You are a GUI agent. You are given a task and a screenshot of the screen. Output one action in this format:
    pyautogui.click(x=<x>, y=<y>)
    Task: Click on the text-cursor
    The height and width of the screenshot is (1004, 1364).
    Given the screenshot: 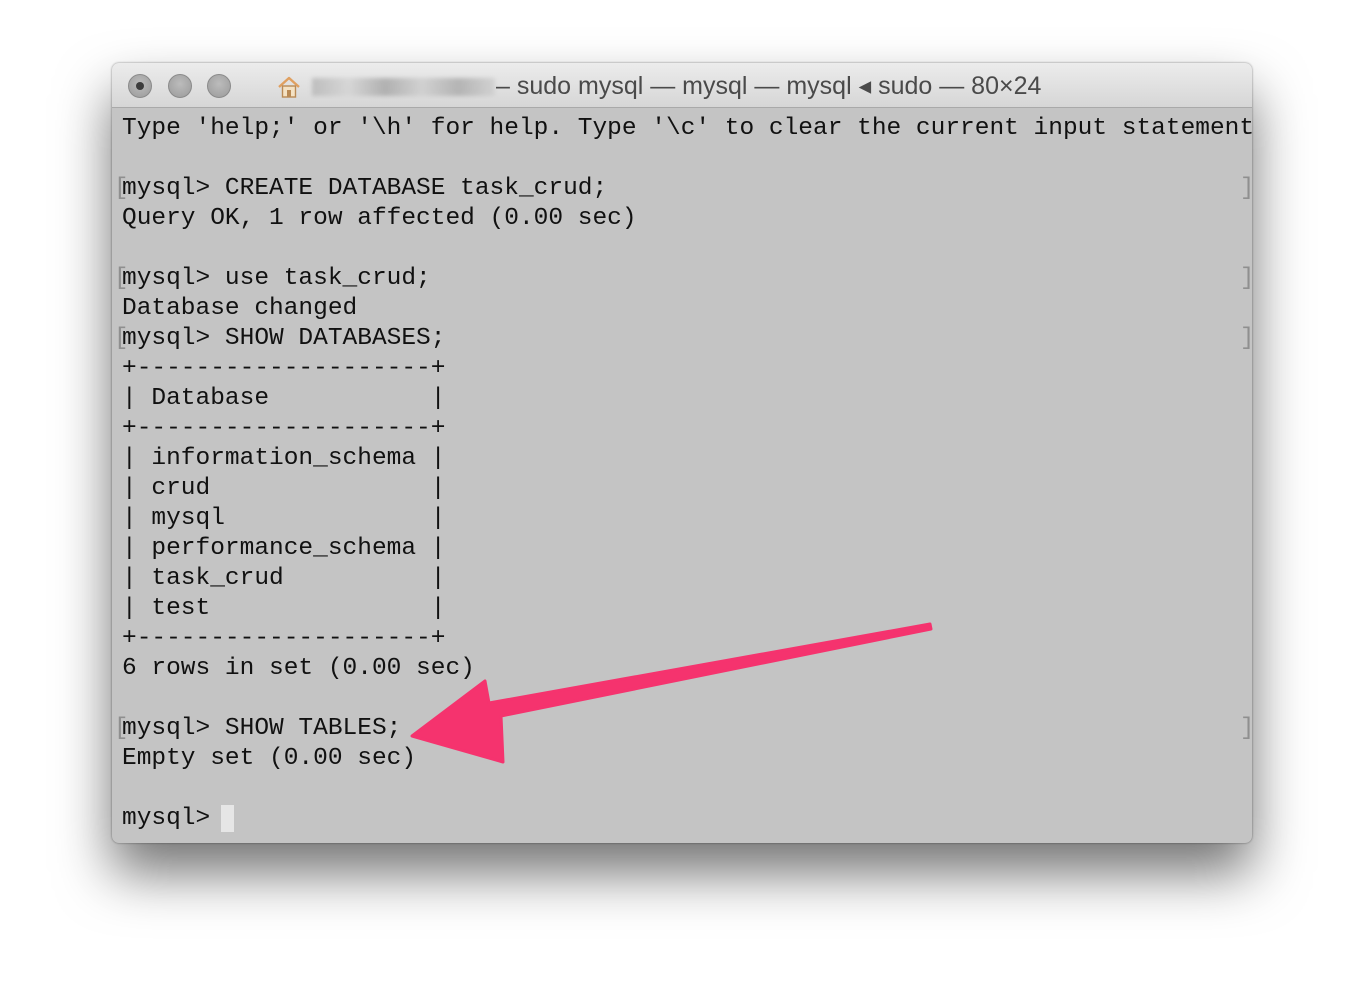 What is the action you would take?
    pyautogui.click(x=227, y=818)
    